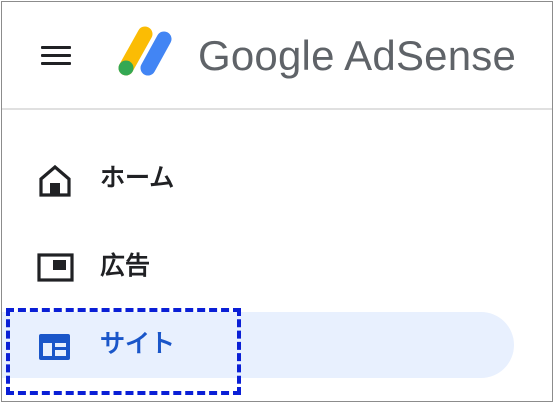 The width and height of the screenshot is (556, 405). What do you see at coordinates (125, 266) in the screenshot?
I see `sidebar-item-label: 広告` at bounding box center [125, 266].